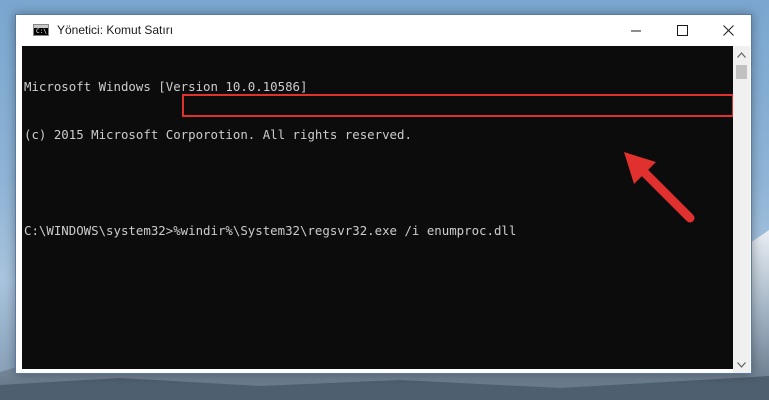  I want to click on minimize-icon, so click(635, 31).